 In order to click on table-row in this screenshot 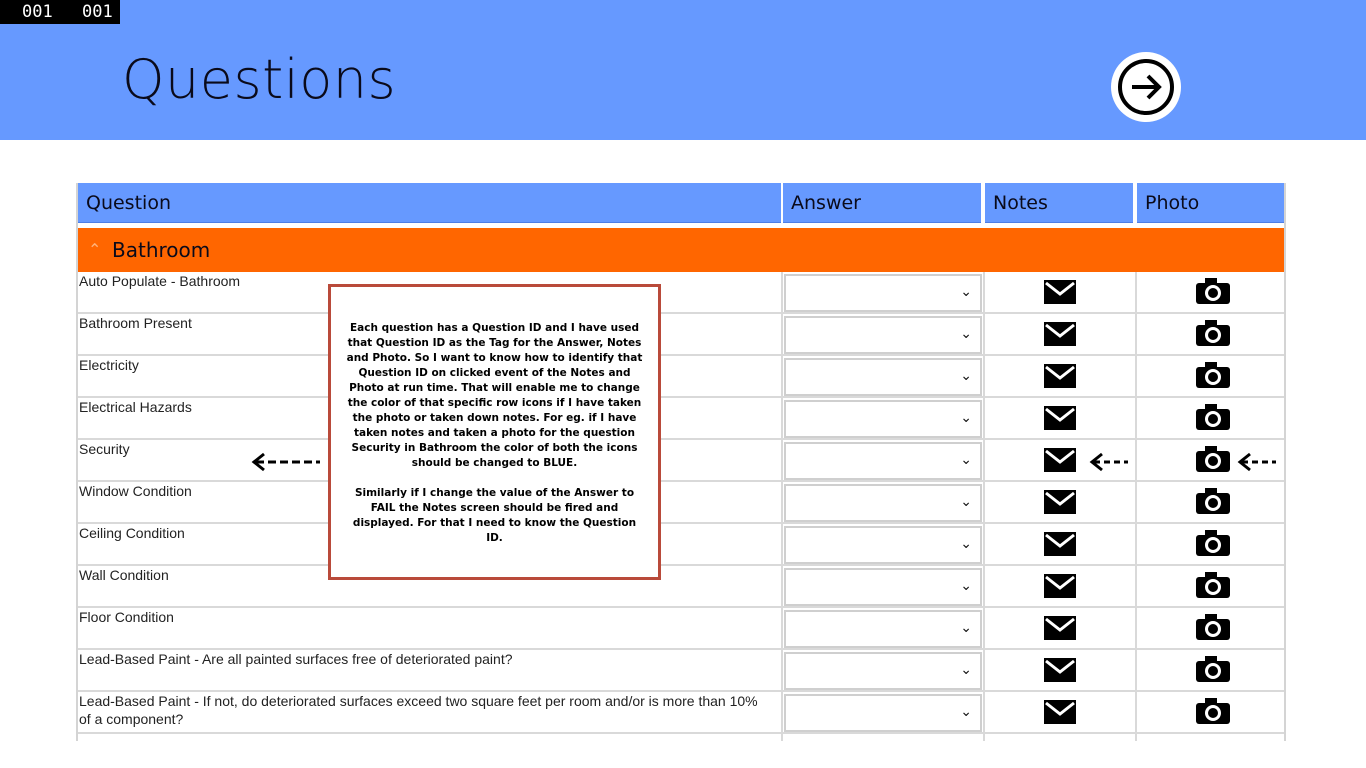, I will do `click(681, 737)`.